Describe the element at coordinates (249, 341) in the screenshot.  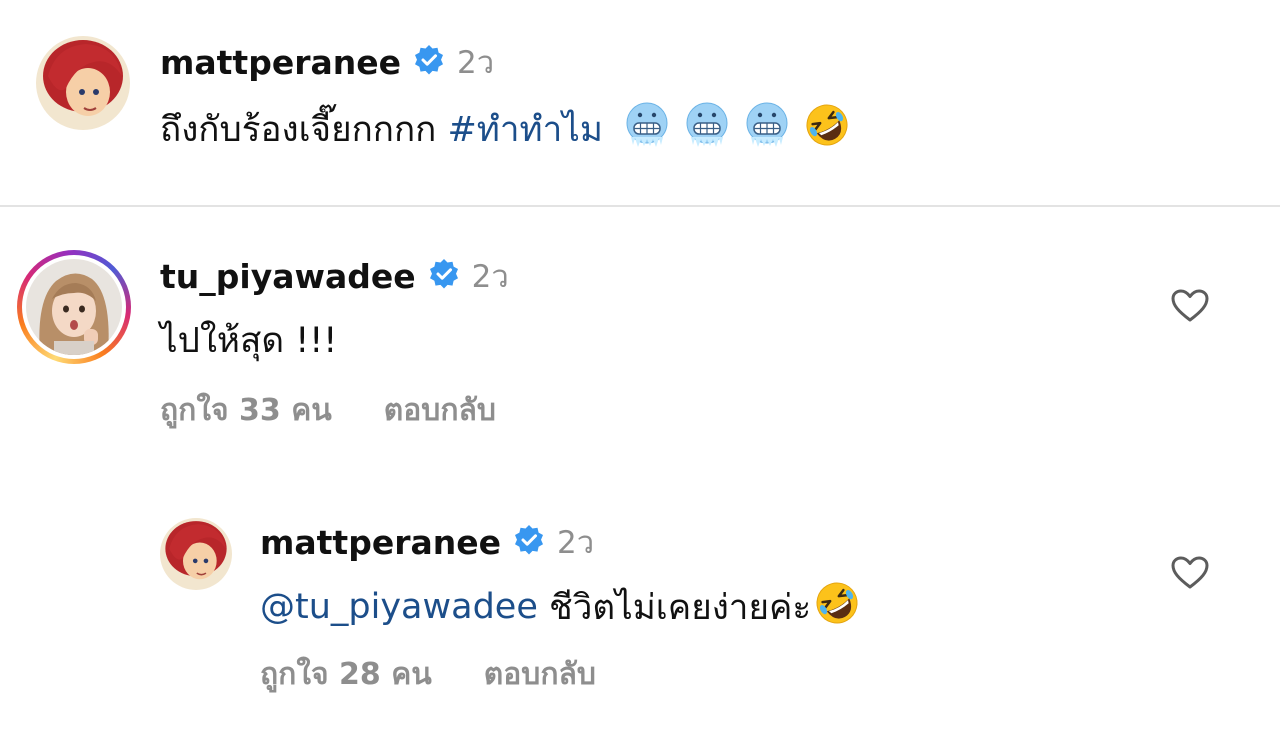
I see `comment-text: ไปให้สุด !!!` at that location.